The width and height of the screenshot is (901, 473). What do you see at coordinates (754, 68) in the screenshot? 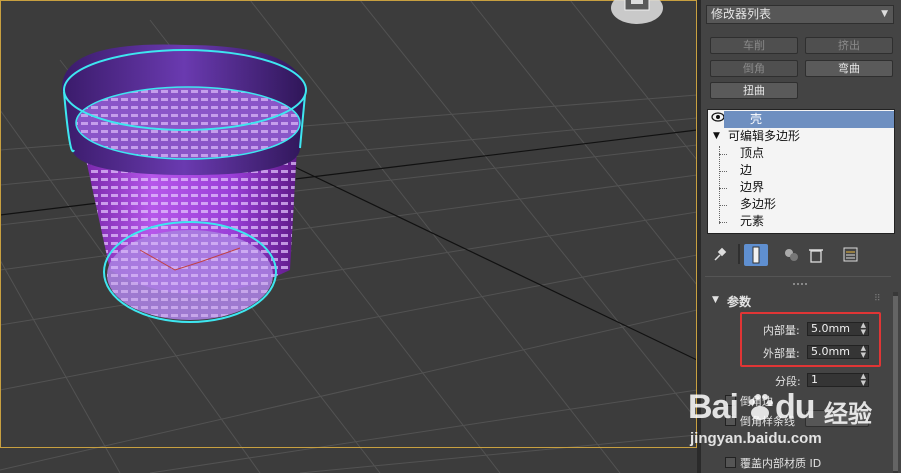
I see `bevel-button: 倒角` at bounding box center [754, 68].